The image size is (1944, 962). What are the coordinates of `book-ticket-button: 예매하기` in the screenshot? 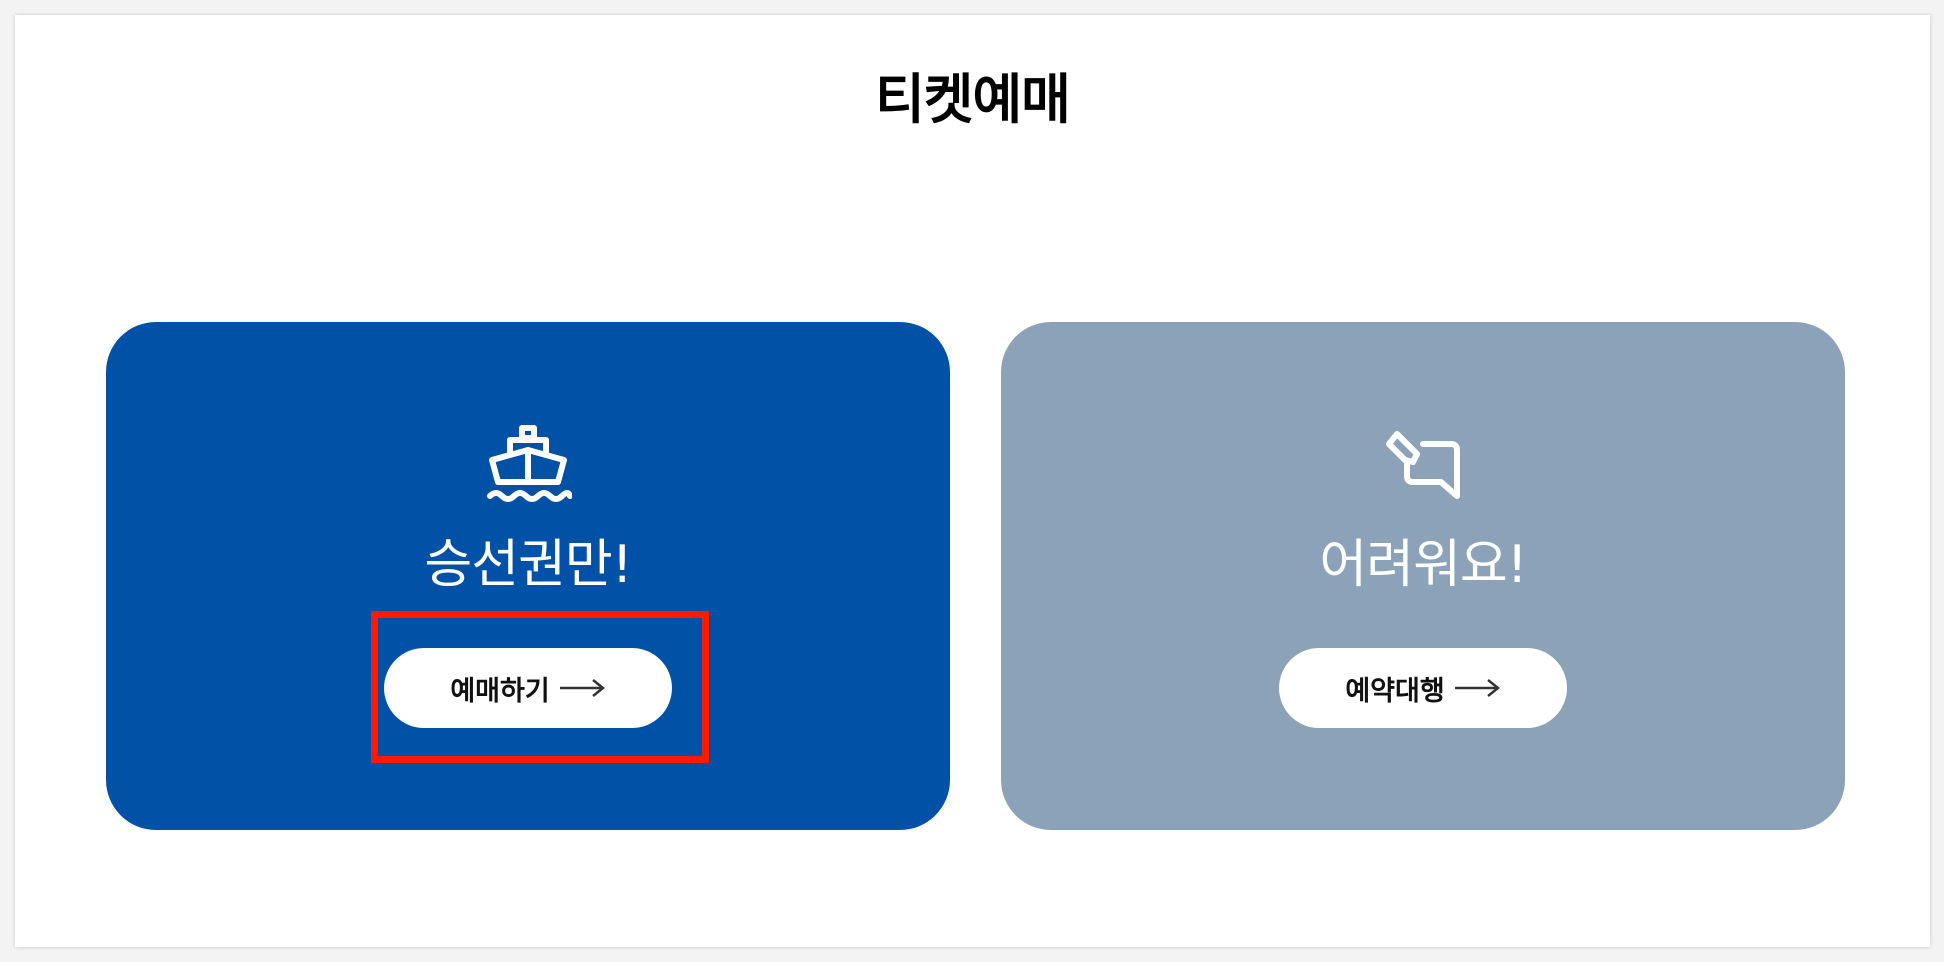 It's located at (528, 688).